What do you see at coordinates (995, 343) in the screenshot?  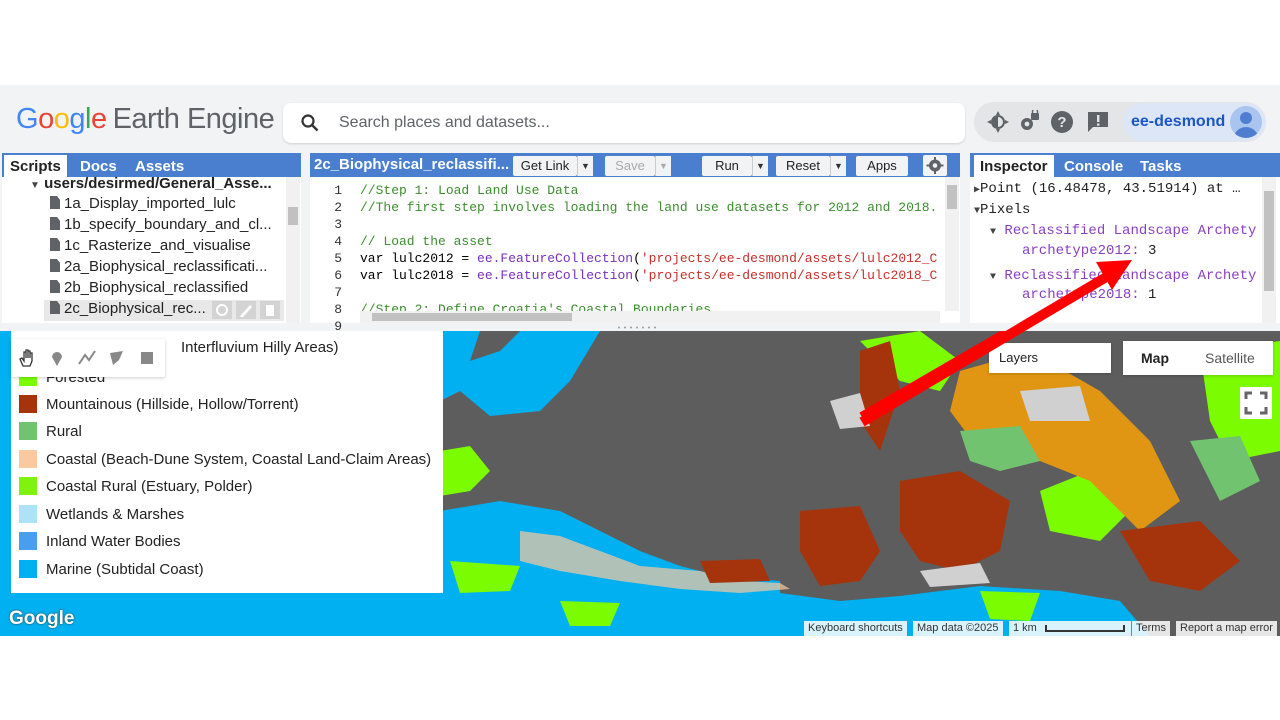 I see `annotation-arrow-overlay` at bounding box center [995, 343].